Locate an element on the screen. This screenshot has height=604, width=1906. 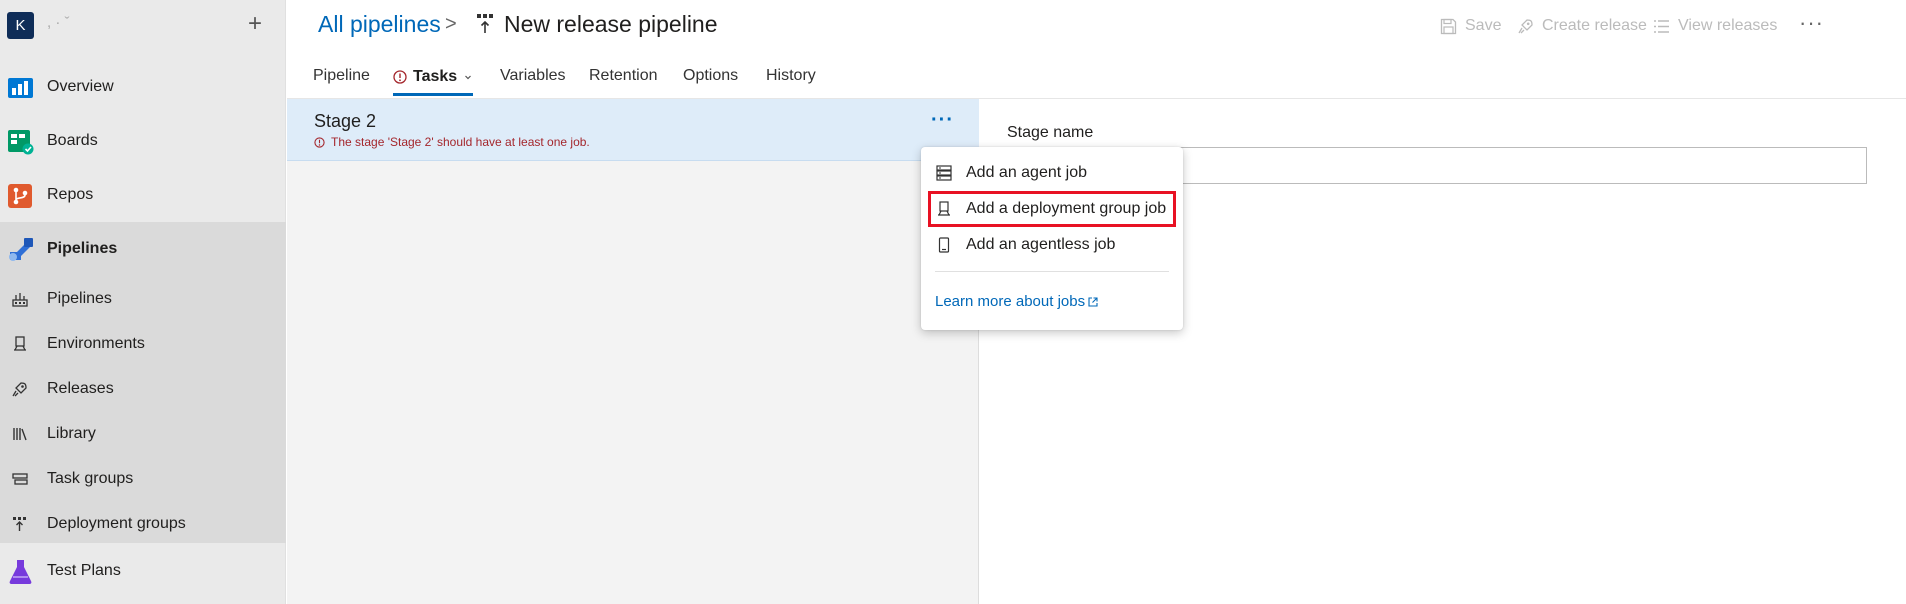
nav-item-label: Pipelines is located at coordinates (82, 248).